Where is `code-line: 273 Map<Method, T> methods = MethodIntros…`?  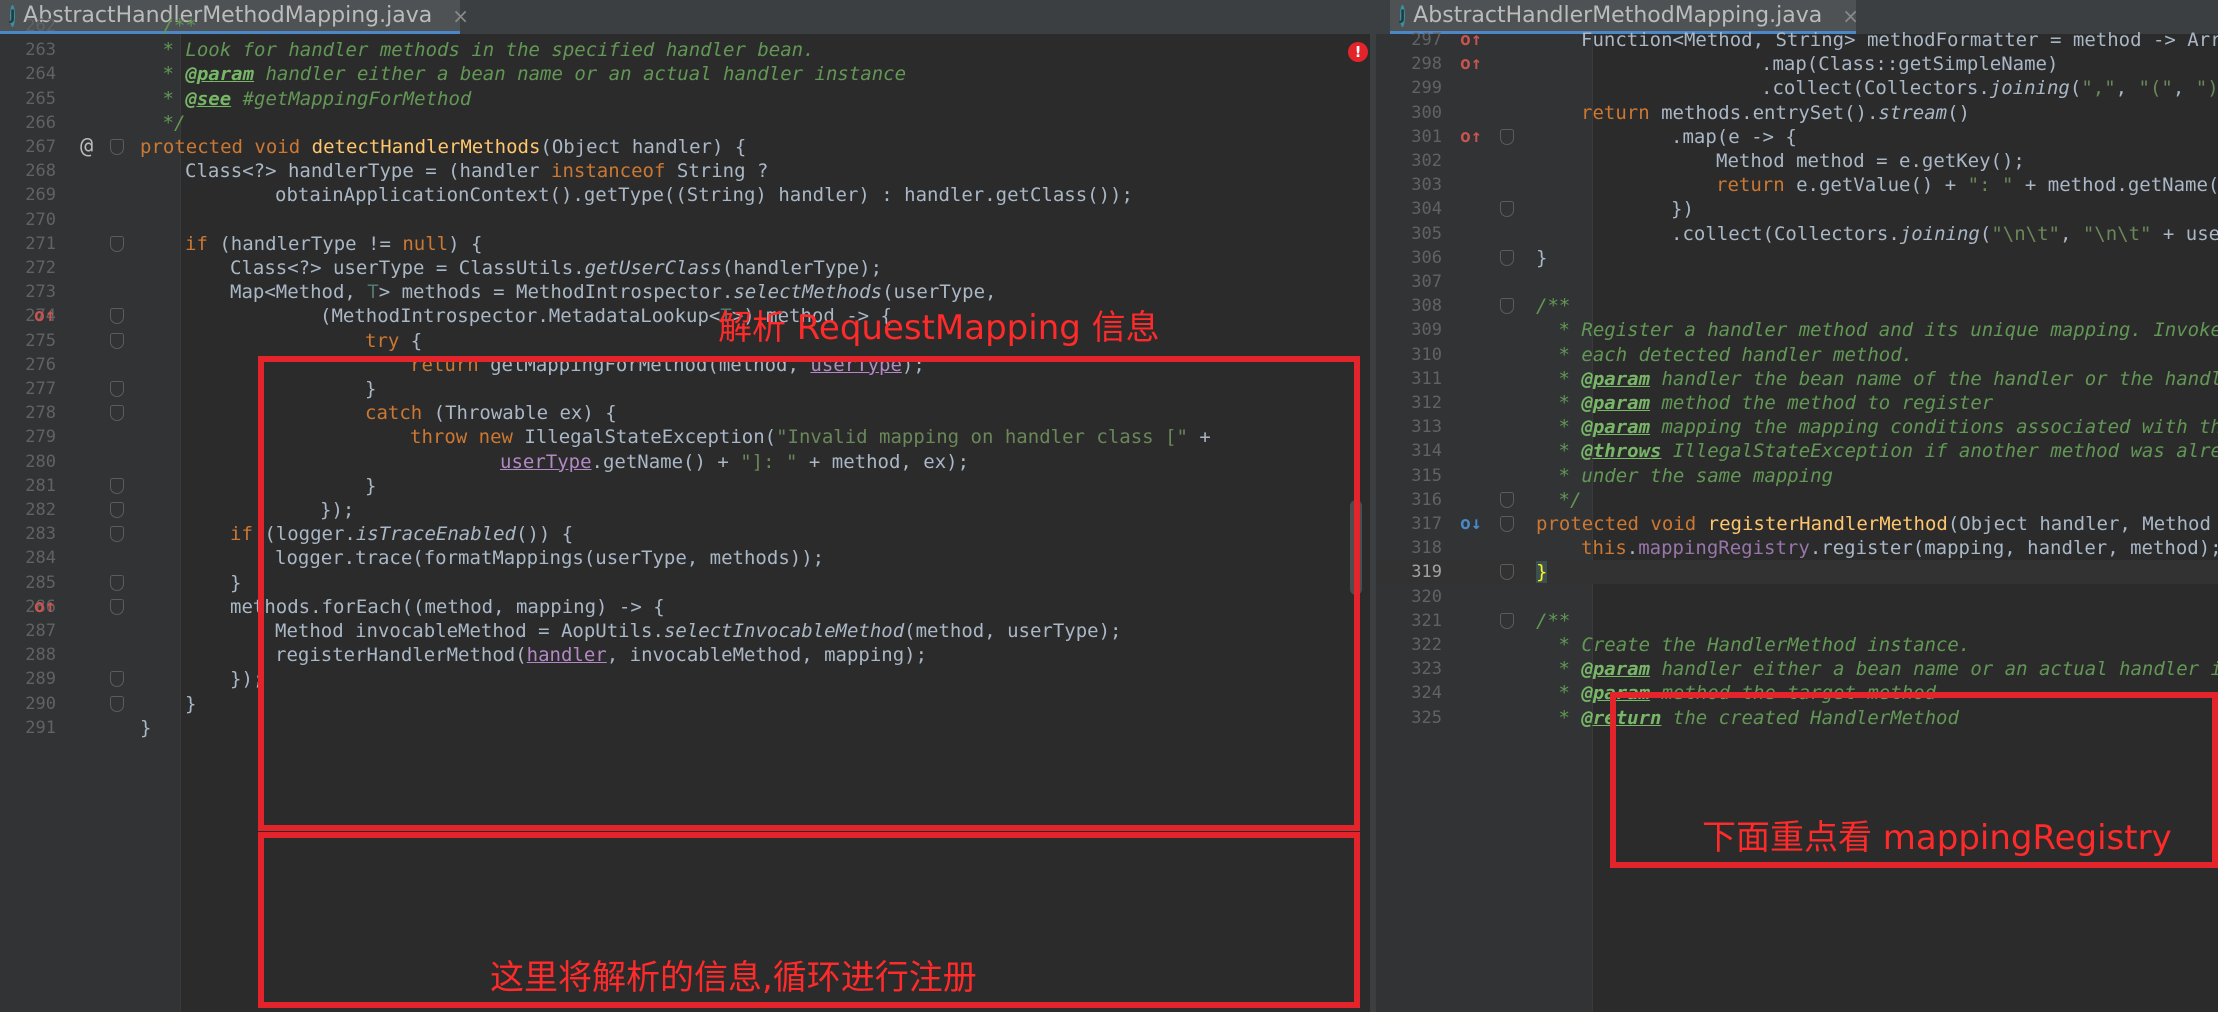
code-line: 273 Map<Method, T> methods = MethodIntros… is located at coordinates (685, 292).